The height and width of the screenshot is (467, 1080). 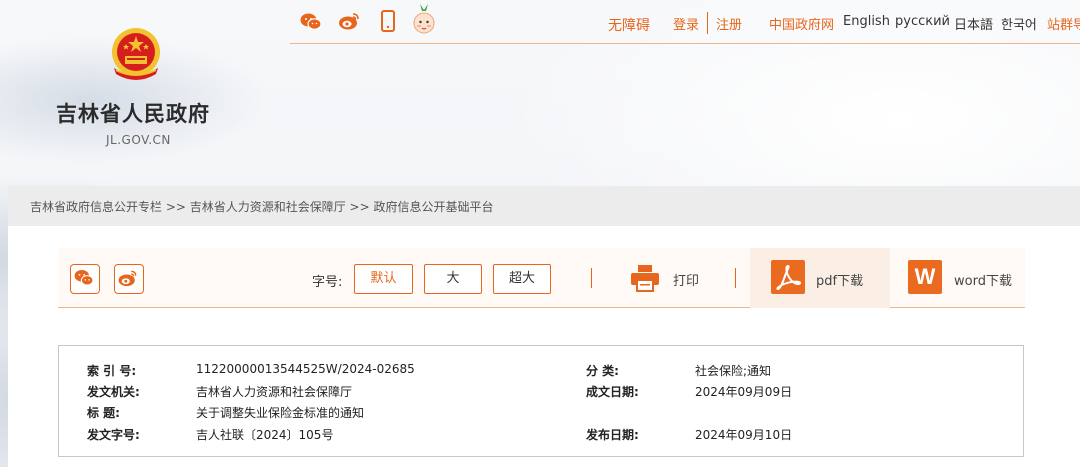 What do you see at coordinates (801, 23) in the screenshot?
I see `china-gov-link: 中国政府网` at bounding box center [801, 23].